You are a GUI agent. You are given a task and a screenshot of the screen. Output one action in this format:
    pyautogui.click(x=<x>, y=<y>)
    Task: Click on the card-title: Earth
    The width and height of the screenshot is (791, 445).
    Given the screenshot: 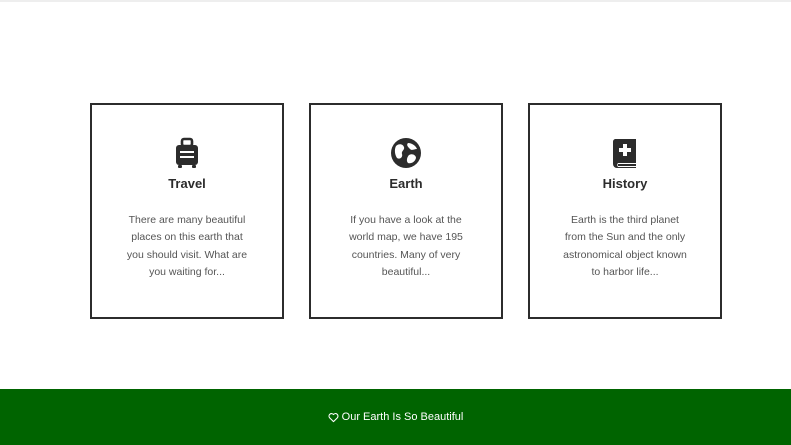 What is the action you would take?
    pyautogui.click(x=406, y=183)
    